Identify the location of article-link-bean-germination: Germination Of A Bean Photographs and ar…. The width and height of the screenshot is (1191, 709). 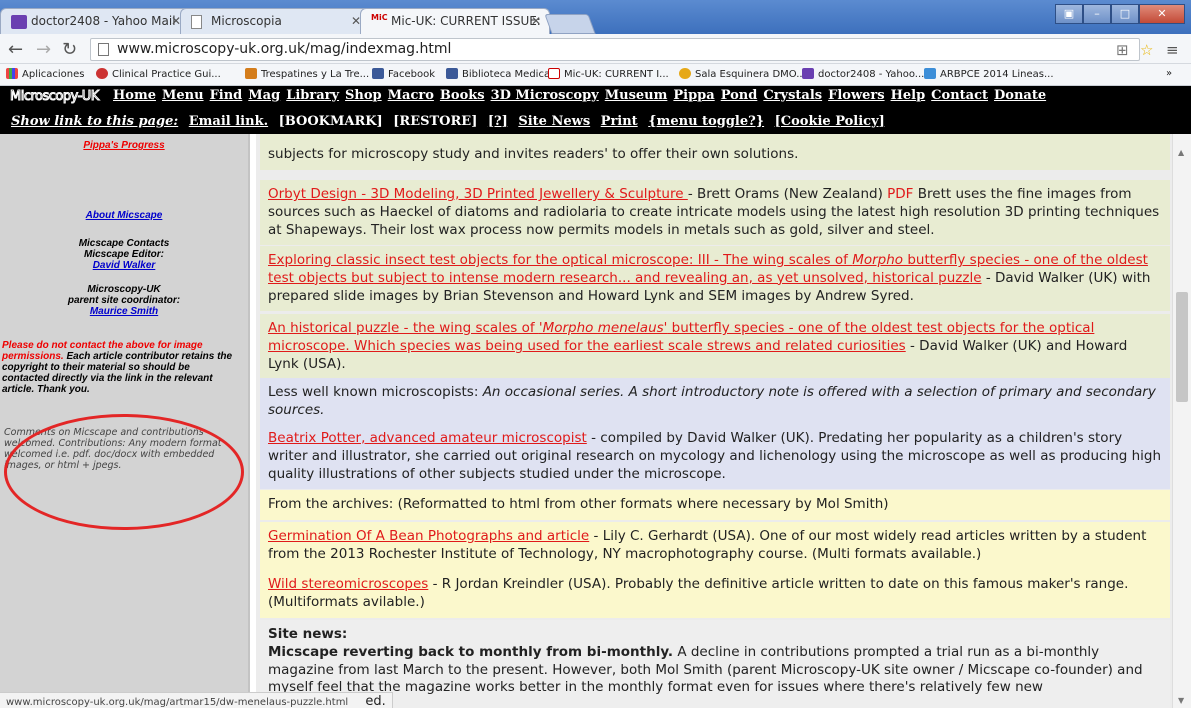
(428, 536).